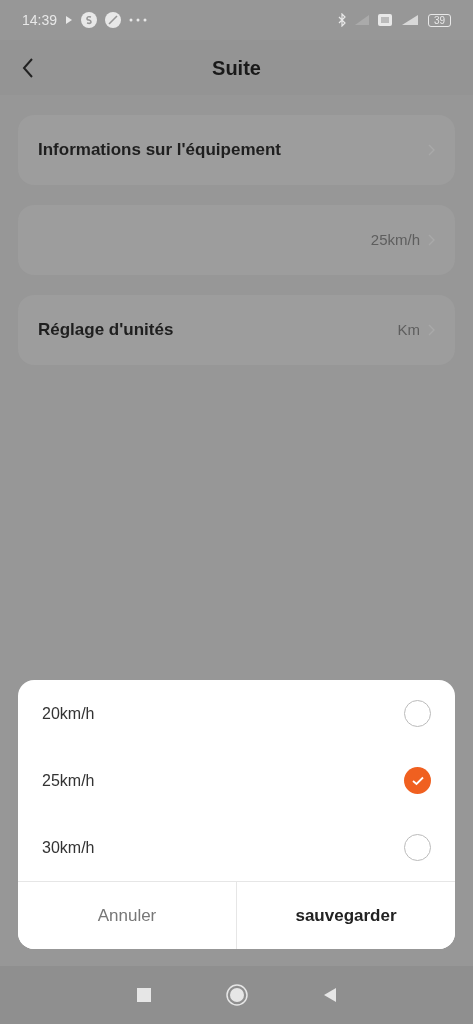 Image resolution: width=473 pixels, height=1024 pixels. Describe the element at coordinates (236, 713) in the screenshot. I see `speed-option: 20km/h` at that location.